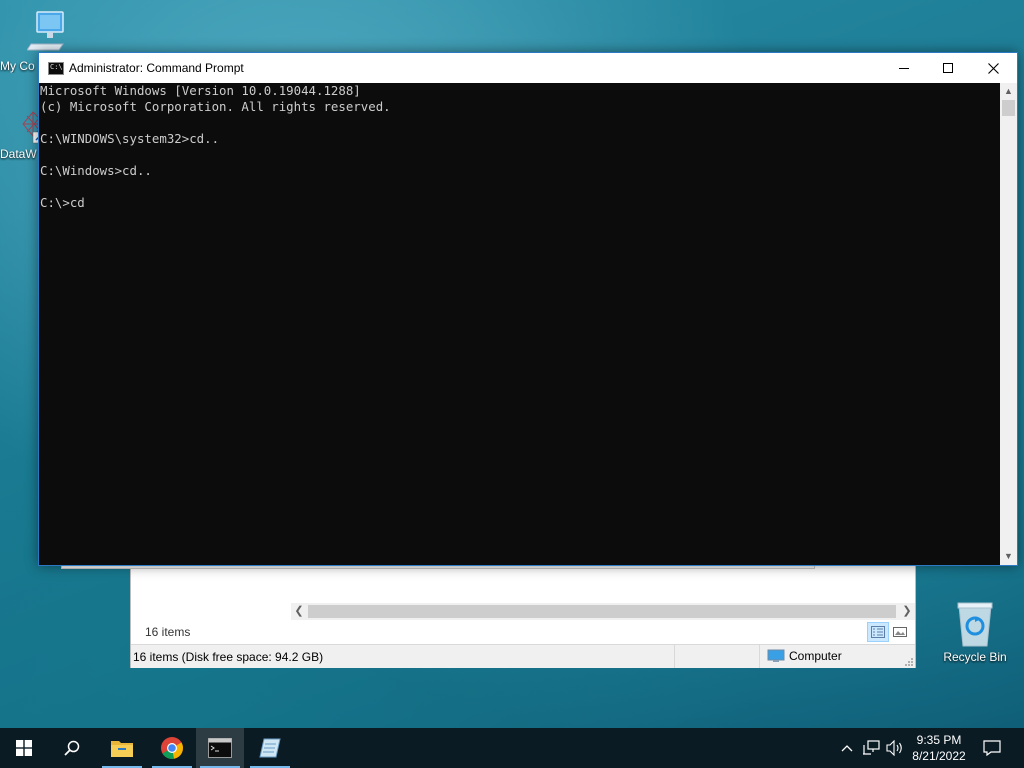 Image resolution: width=1024 pixels, height=768 pixels. What do you see at coordinates (939, 740) in the screenshot?
I see `clock-time: 9:35 PM` at bounding box center [939, 740].